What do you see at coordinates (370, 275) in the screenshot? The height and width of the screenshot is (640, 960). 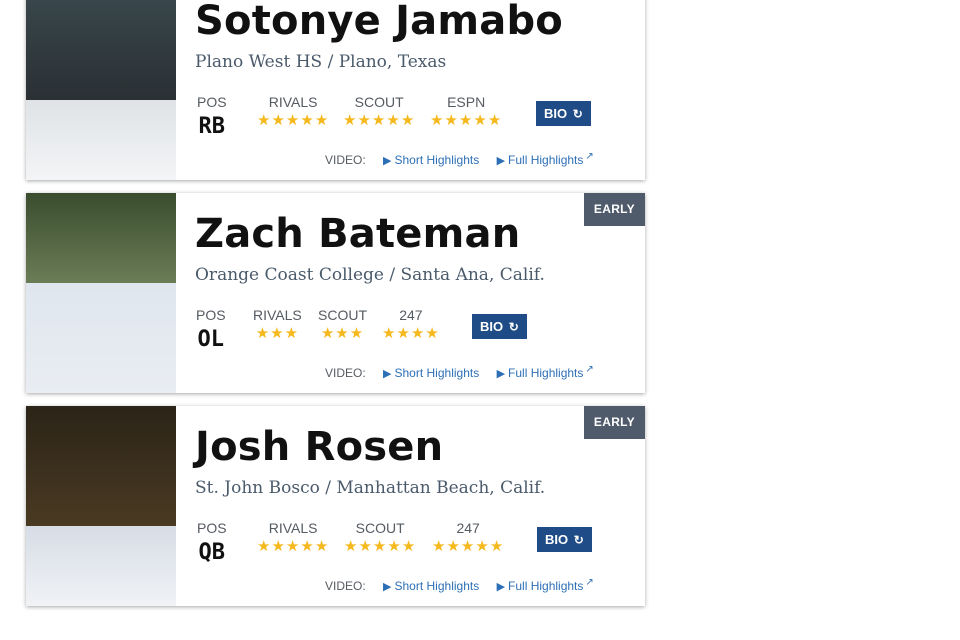 I see `player-school: Orange Coast College / Santa Ana, Calif.` at bounding box center [370, 275].